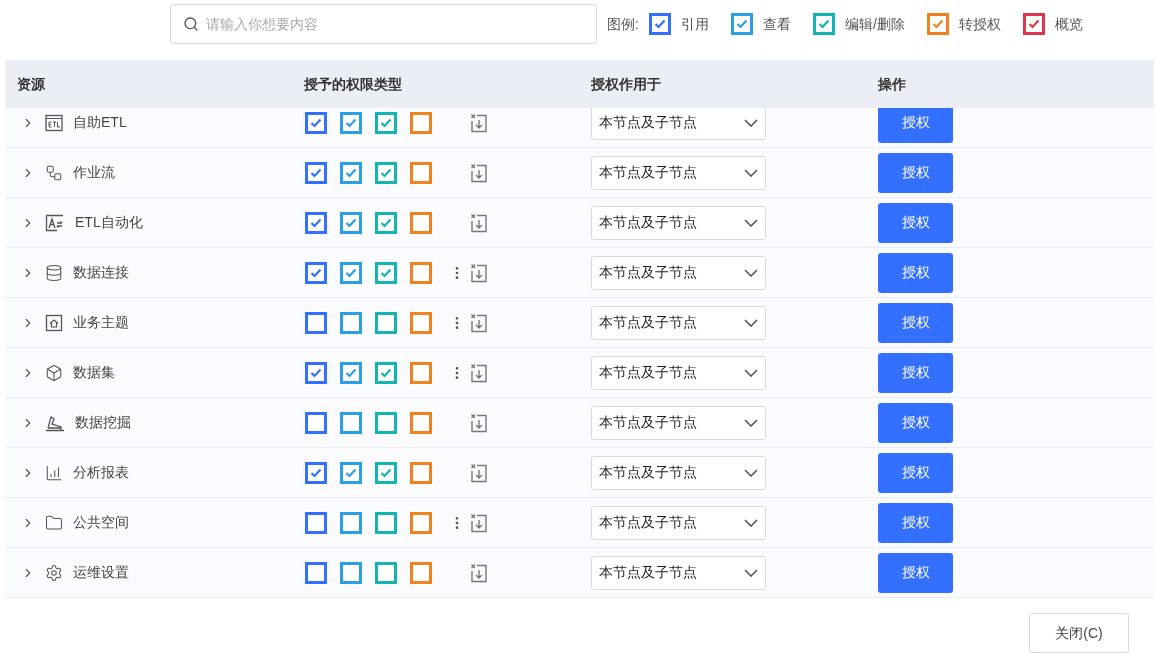 The image size is (1164, 654). What do you see at coordinates (101, 522) in the screenshot?
I see `resource-name: 公共空间` at bounding box center [101, 522].